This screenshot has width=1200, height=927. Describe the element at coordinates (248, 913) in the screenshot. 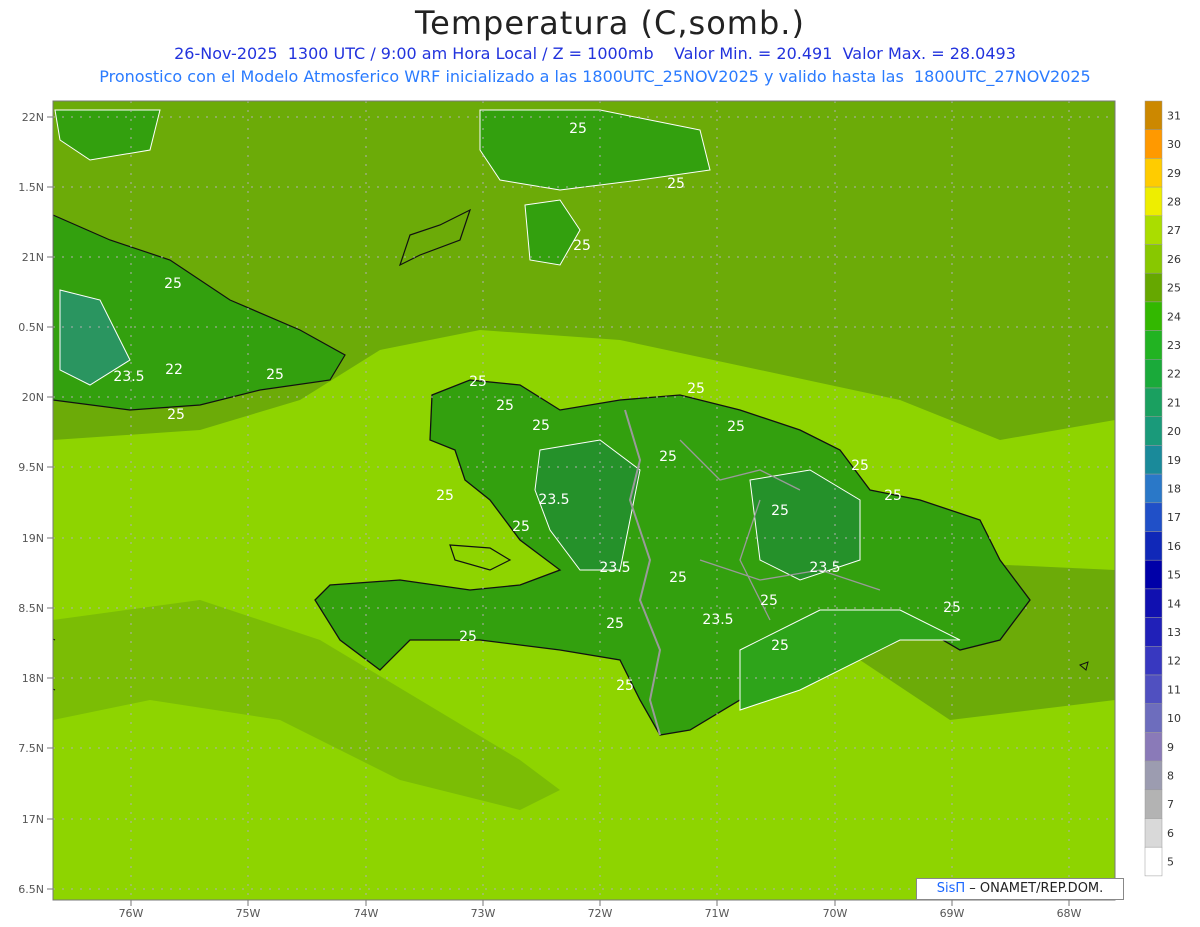

I see `lon-label: 75W` at that location.